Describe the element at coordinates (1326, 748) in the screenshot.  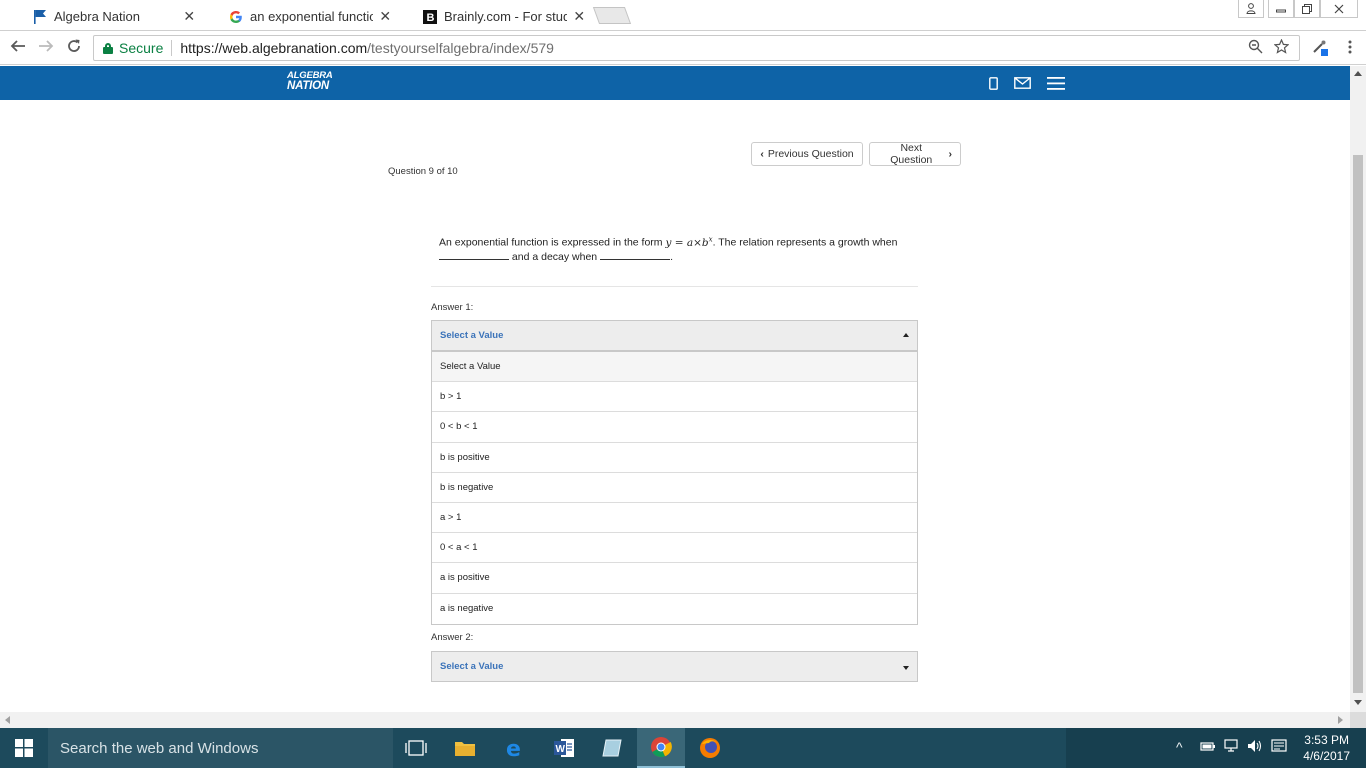
I see `clock: 3:53 PM 4/6/2017` at that location.